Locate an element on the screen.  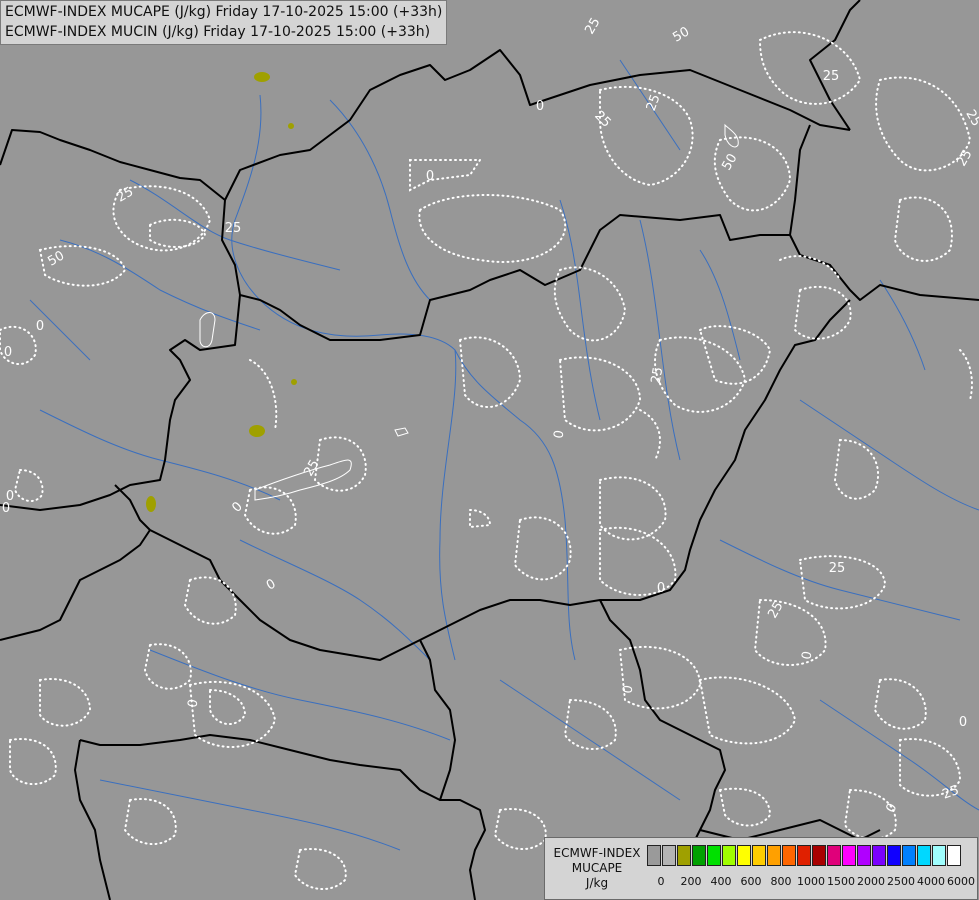
legend-tick-label: 600 is located at coordinates (751, 881).